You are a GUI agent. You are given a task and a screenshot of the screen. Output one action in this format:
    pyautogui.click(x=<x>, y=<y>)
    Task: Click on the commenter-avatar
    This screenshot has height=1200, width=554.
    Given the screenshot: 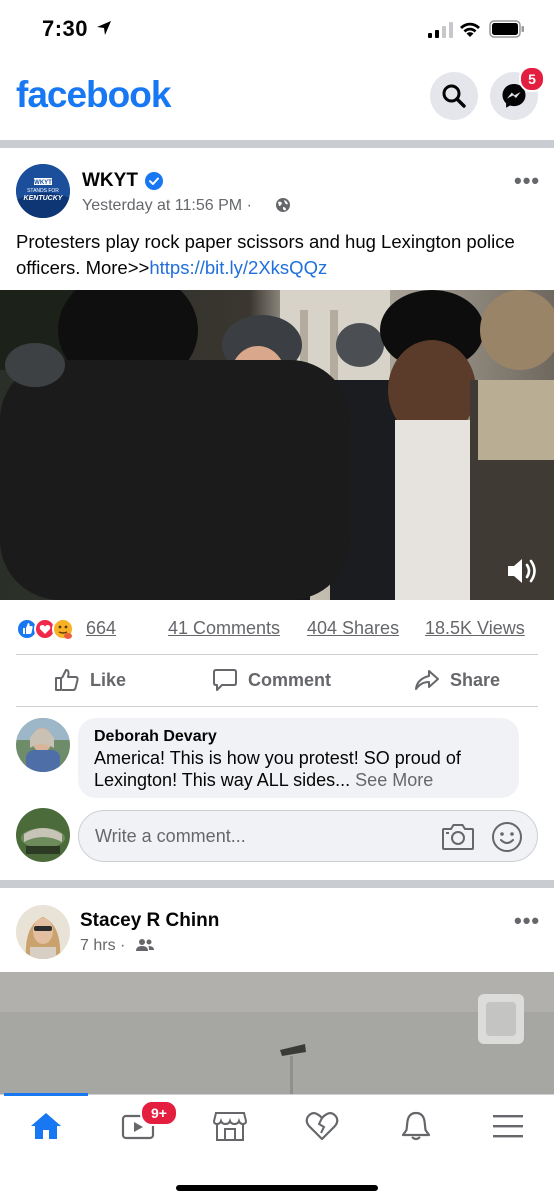 What is the action you would take?
    pyautogui.click(x=43, y=745)
    